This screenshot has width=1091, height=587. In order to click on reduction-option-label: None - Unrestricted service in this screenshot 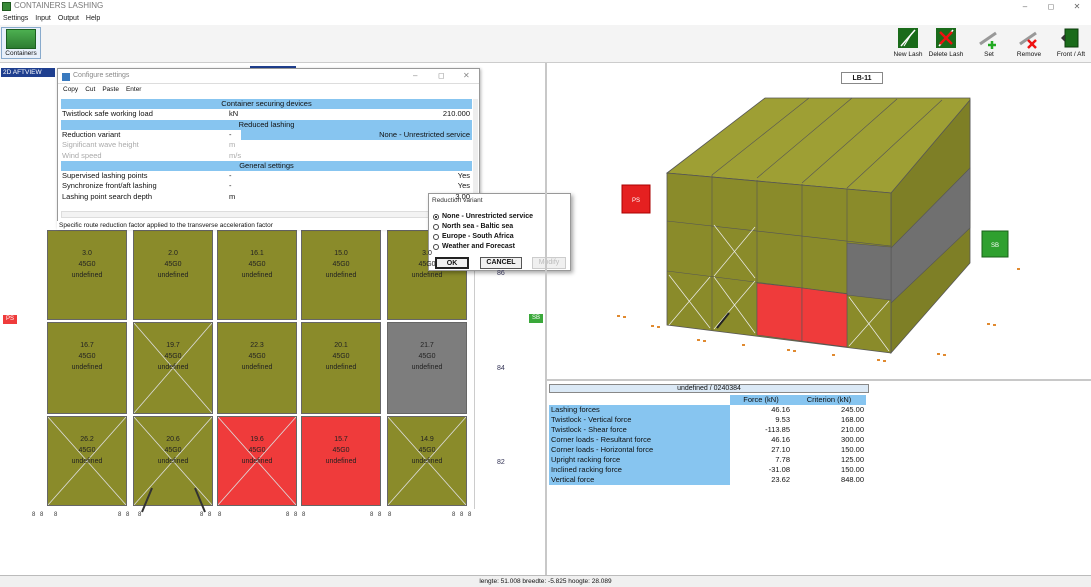, I will do `click(488, 216)`.